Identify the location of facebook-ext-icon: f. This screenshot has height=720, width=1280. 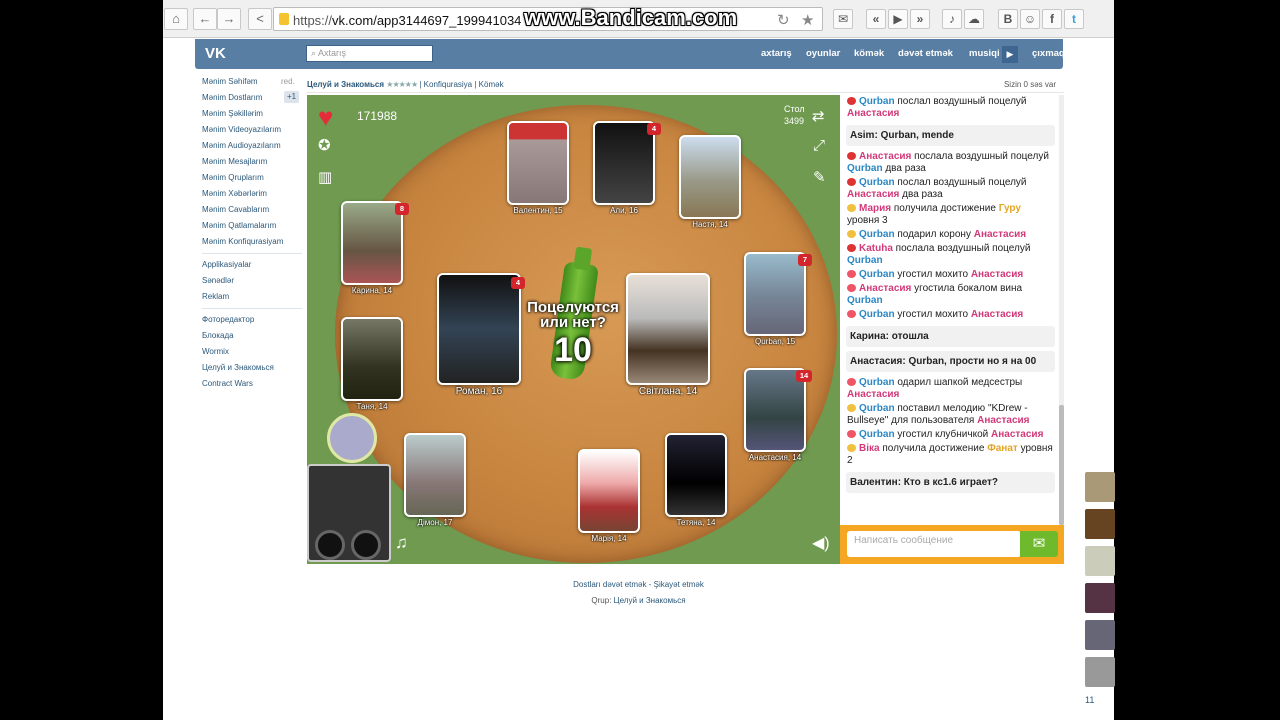
(1052, 19).